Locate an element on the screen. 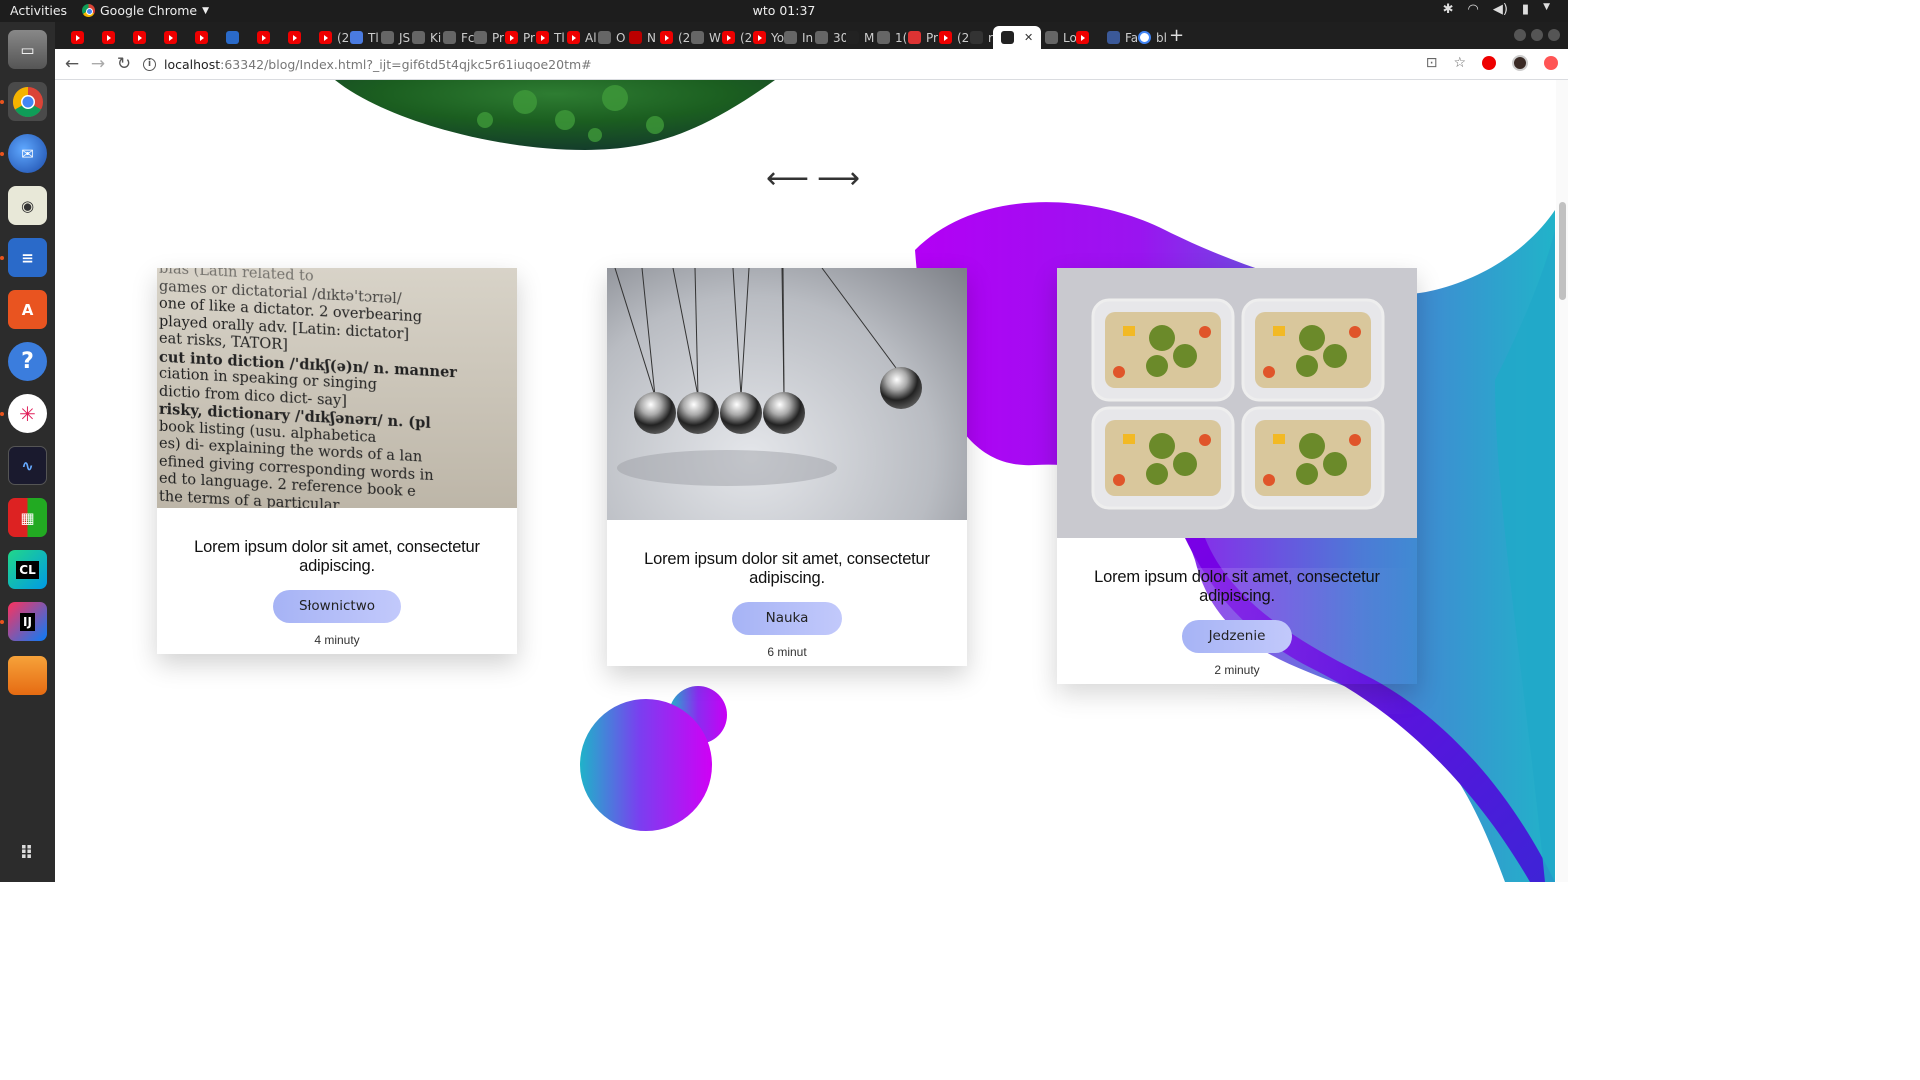  close-tab-icon: ✕ is located at coordinates (1028, 37).